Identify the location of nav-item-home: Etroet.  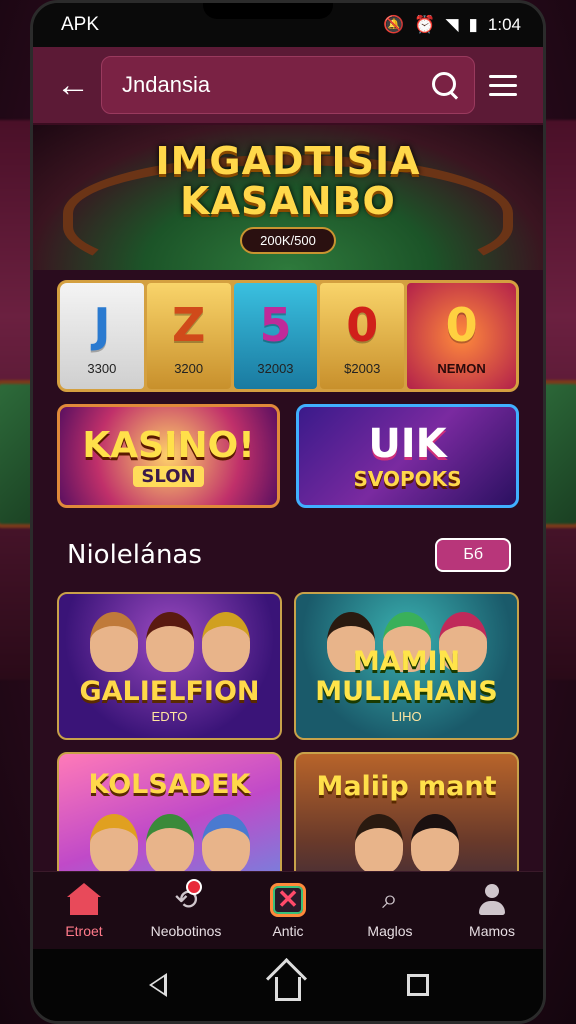
(84, 910).